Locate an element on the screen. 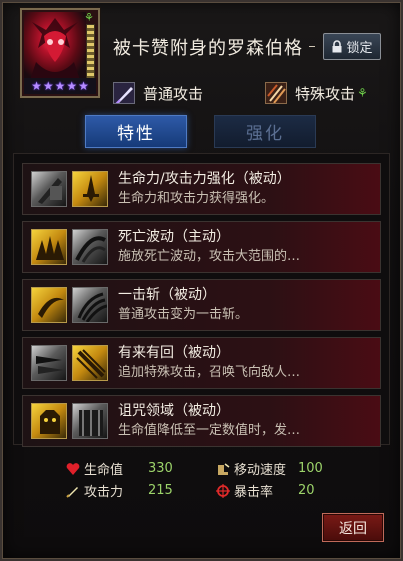  cursed-gate-icon is located at coordinates (90, 421).